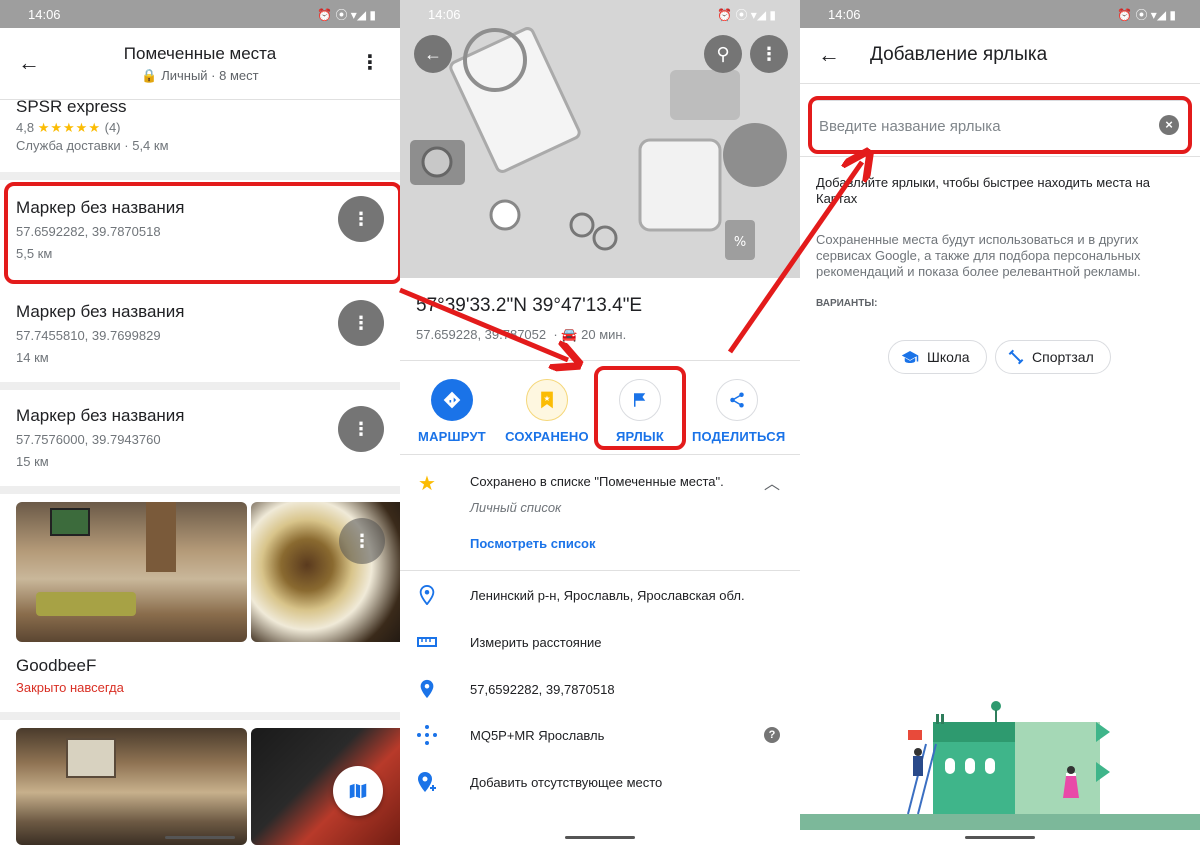  Describe the element at coordinates (25, 127) in the screenshot. I see `rating-value: 4,8` at that location.